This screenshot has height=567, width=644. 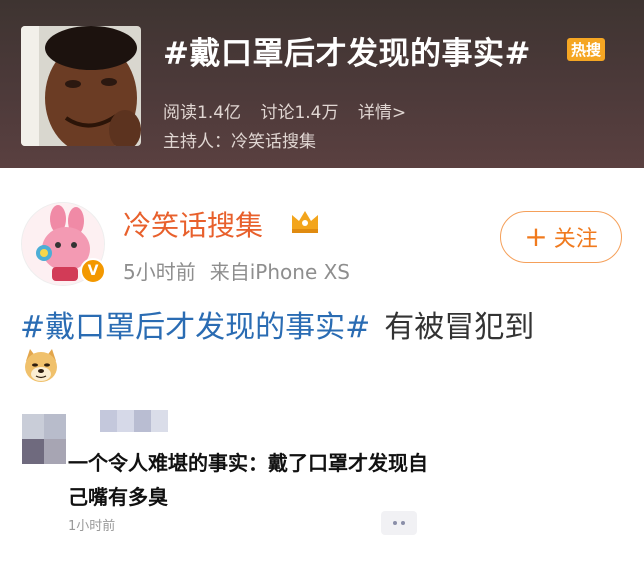 What do you see at coordinates (195, 327) in the screenshot?
I see `post-hashtag: #戴口罩后才发现的事实#` at bounding box center [195, 327].